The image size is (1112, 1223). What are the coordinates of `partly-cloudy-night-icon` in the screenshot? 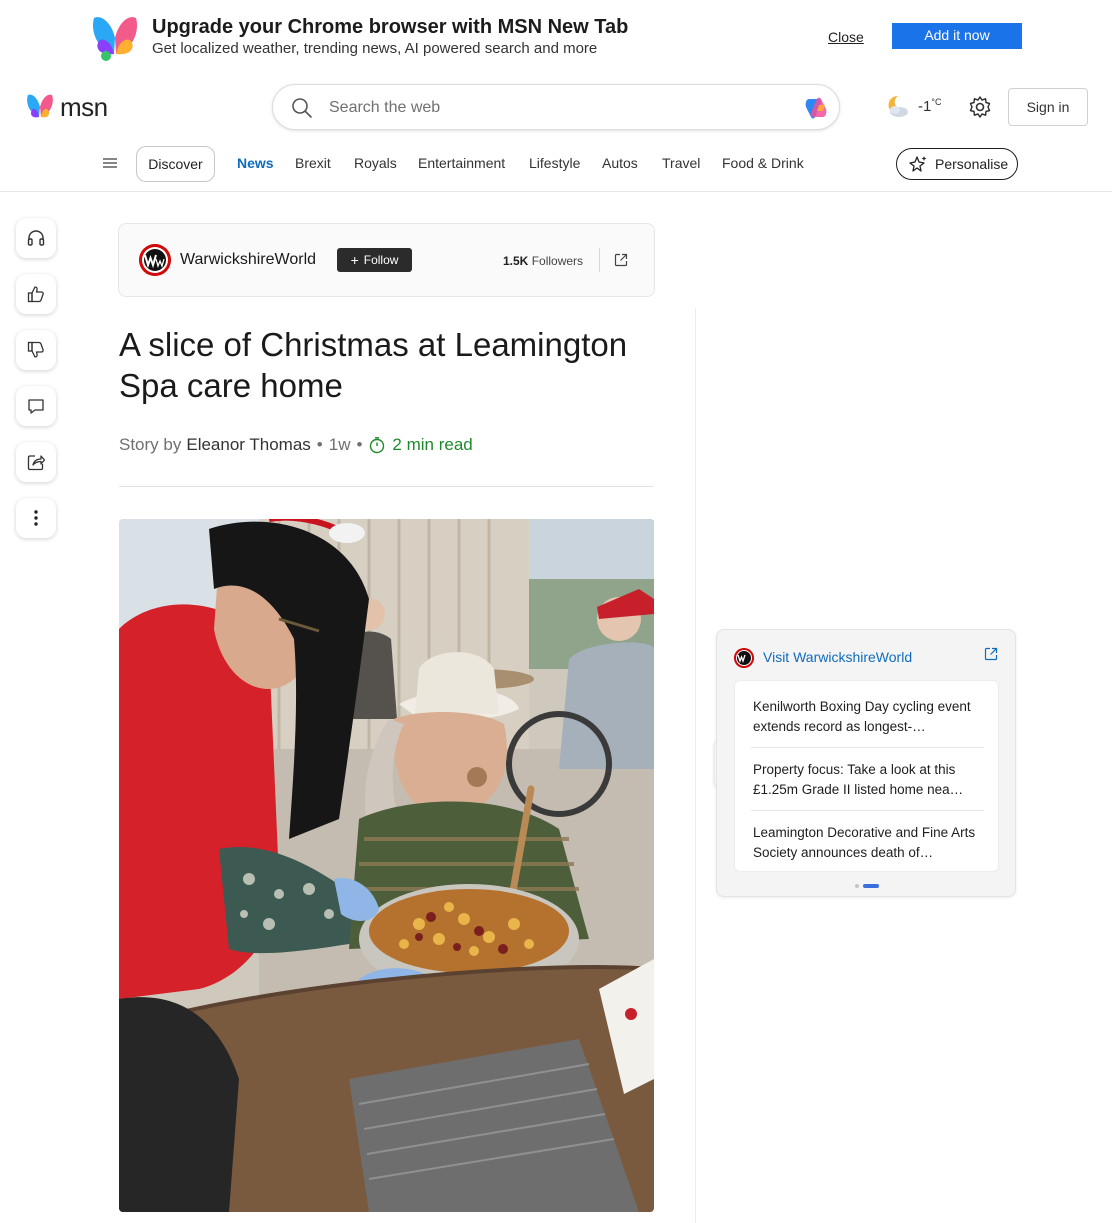 It's located at (898, 106).